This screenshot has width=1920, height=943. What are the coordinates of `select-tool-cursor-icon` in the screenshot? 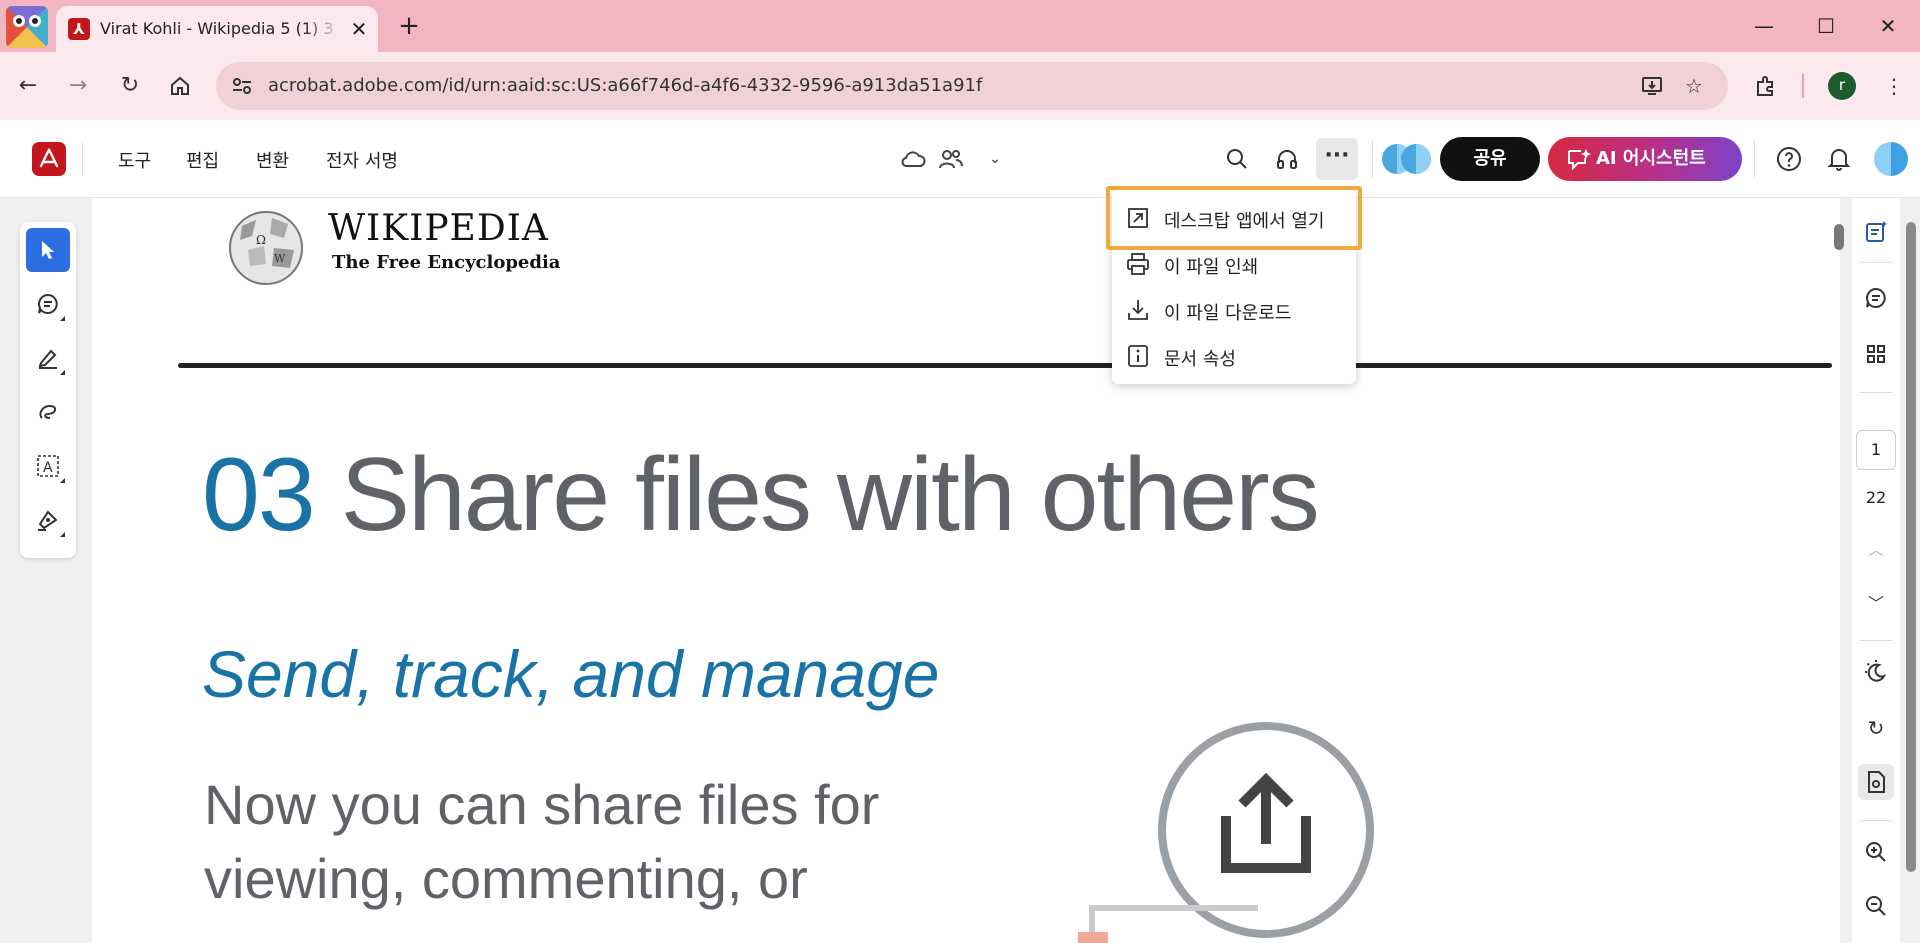 It's located at (48, 250).